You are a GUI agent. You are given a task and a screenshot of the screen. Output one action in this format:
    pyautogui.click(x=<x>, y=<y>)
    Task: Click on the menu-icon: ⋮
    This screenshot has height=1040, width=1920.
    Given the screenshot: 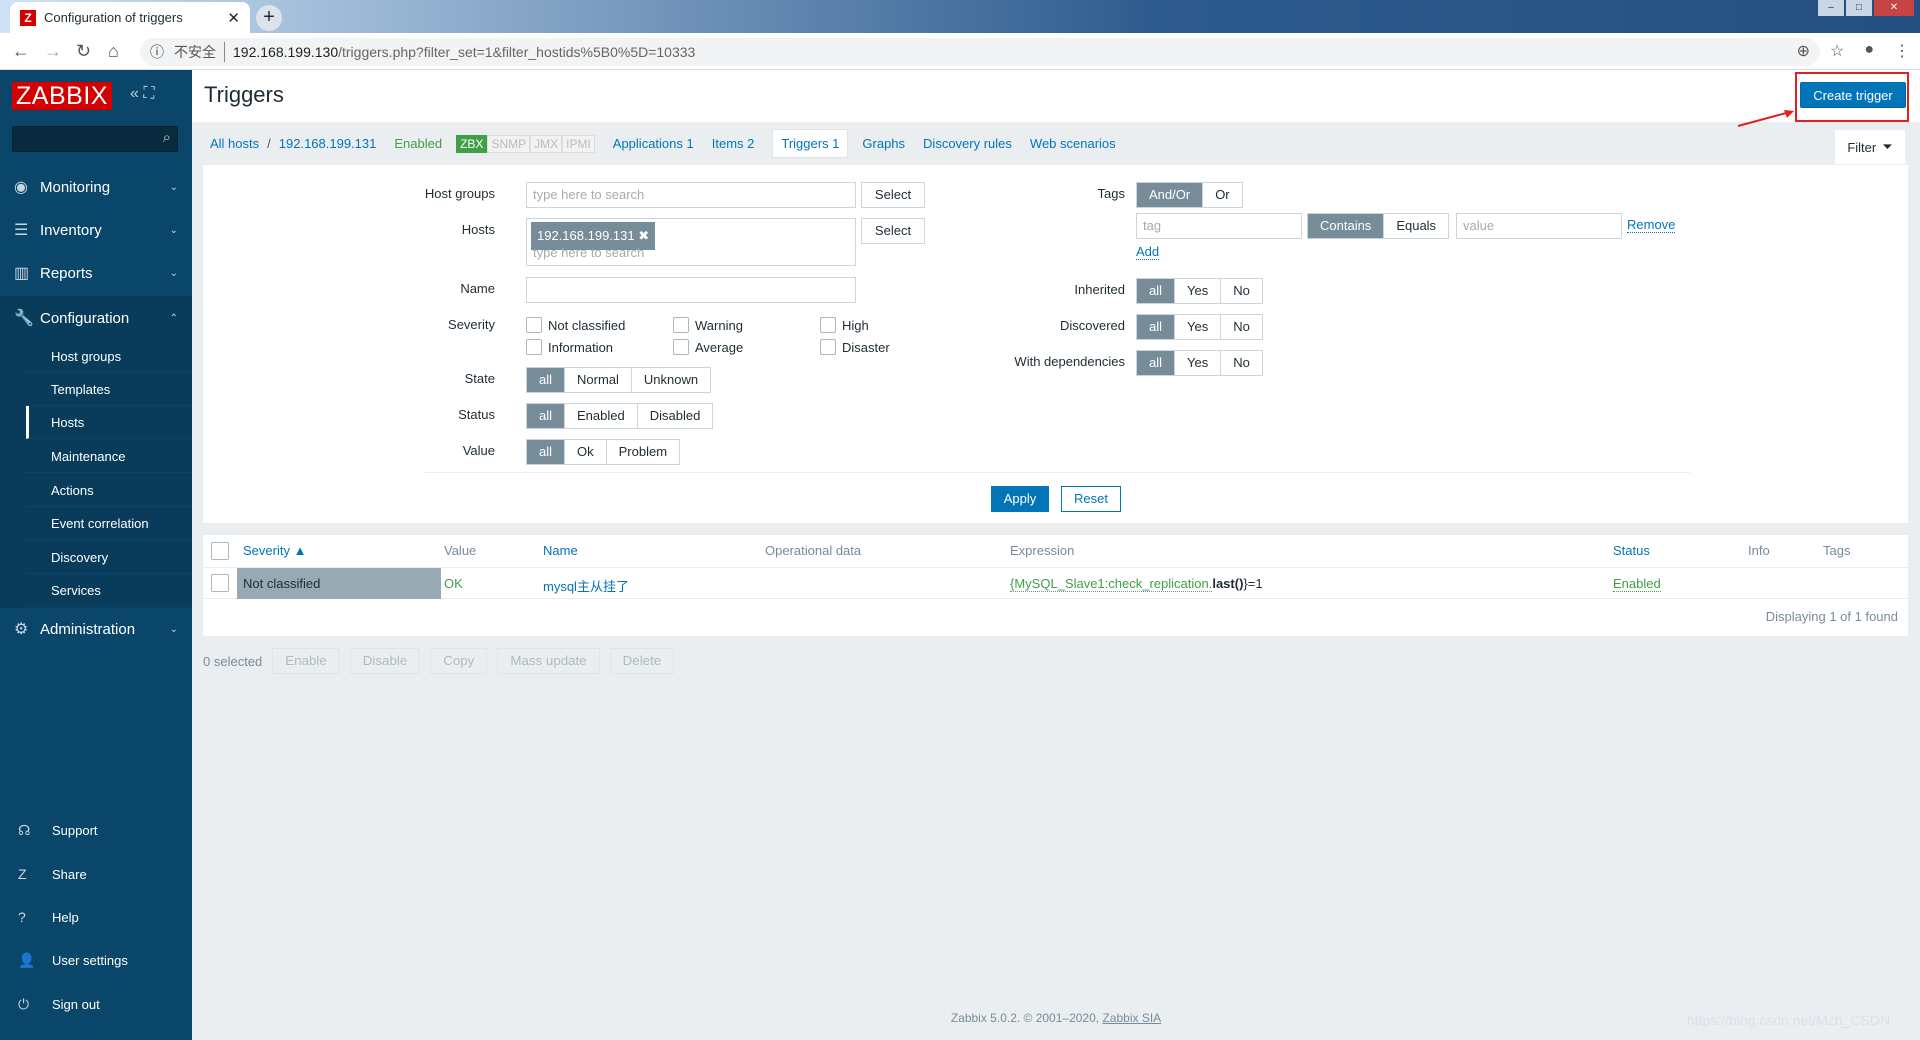 What is the action you would take?
    pyautogui.click(x=1902, y=51)
    